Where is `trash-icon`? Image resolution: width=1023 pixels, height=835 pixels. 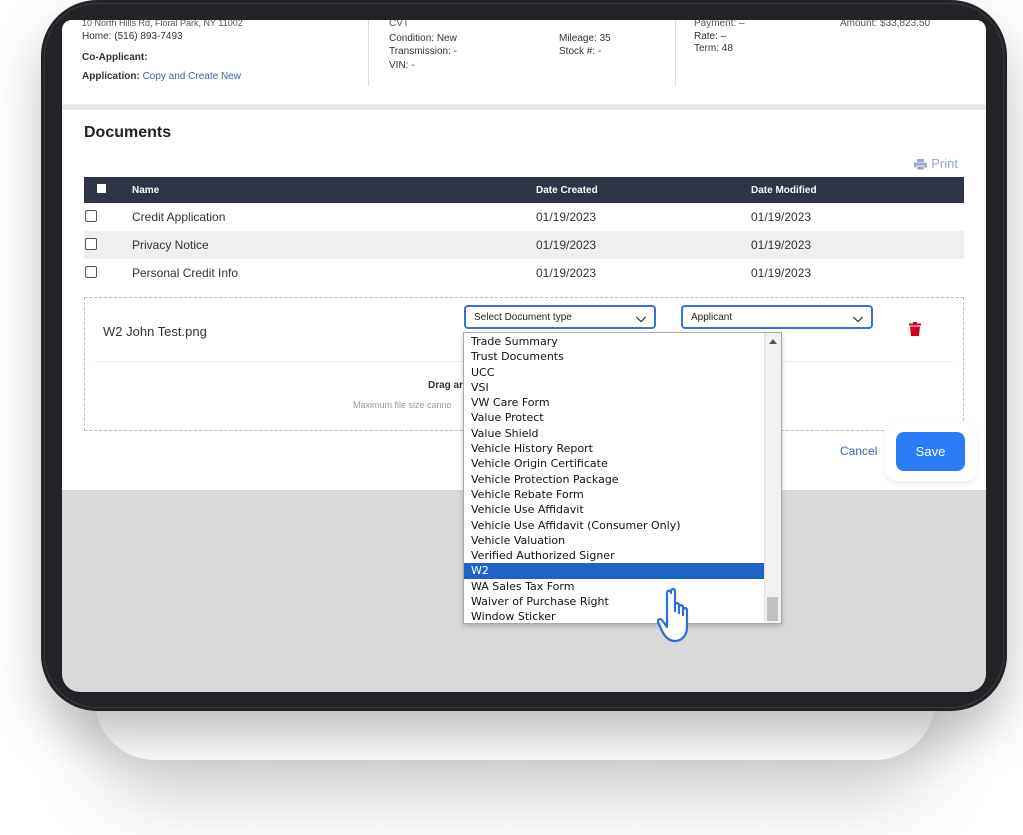
trash-icon is located at coordinates (915, 329).